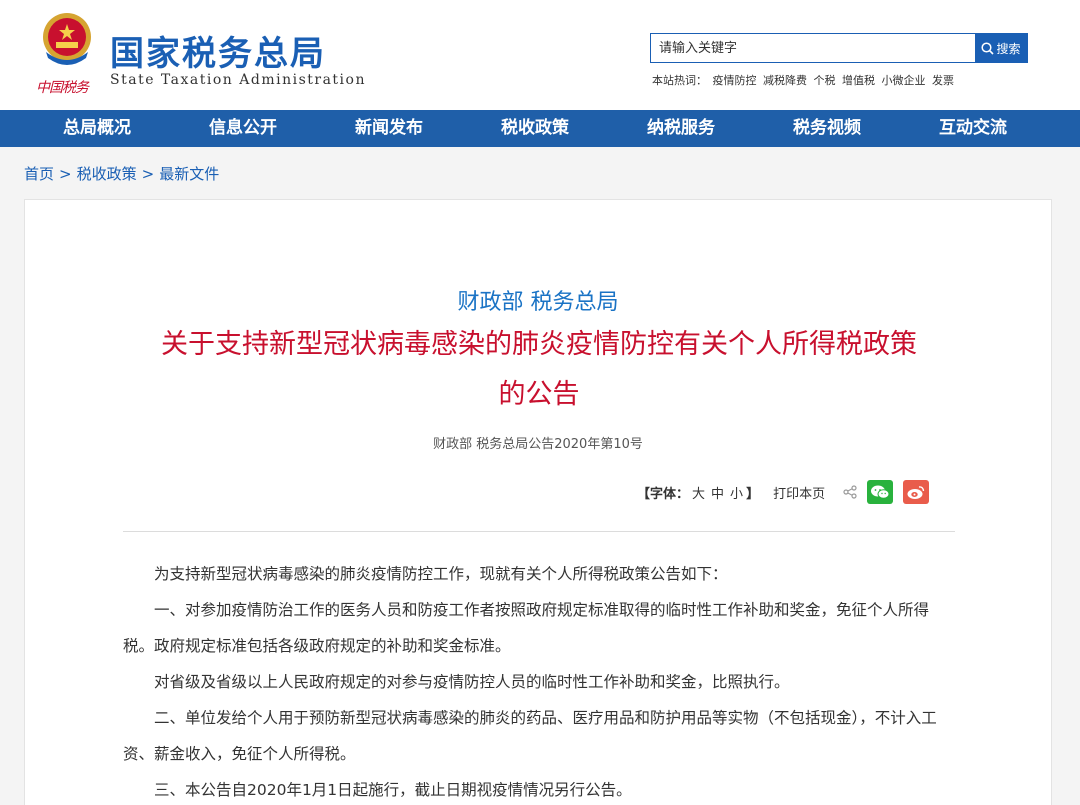  What do you see at coordinates (698, 492) in the screenshot?
I see `font-size-large: 大` at bounding box center [698, 492].